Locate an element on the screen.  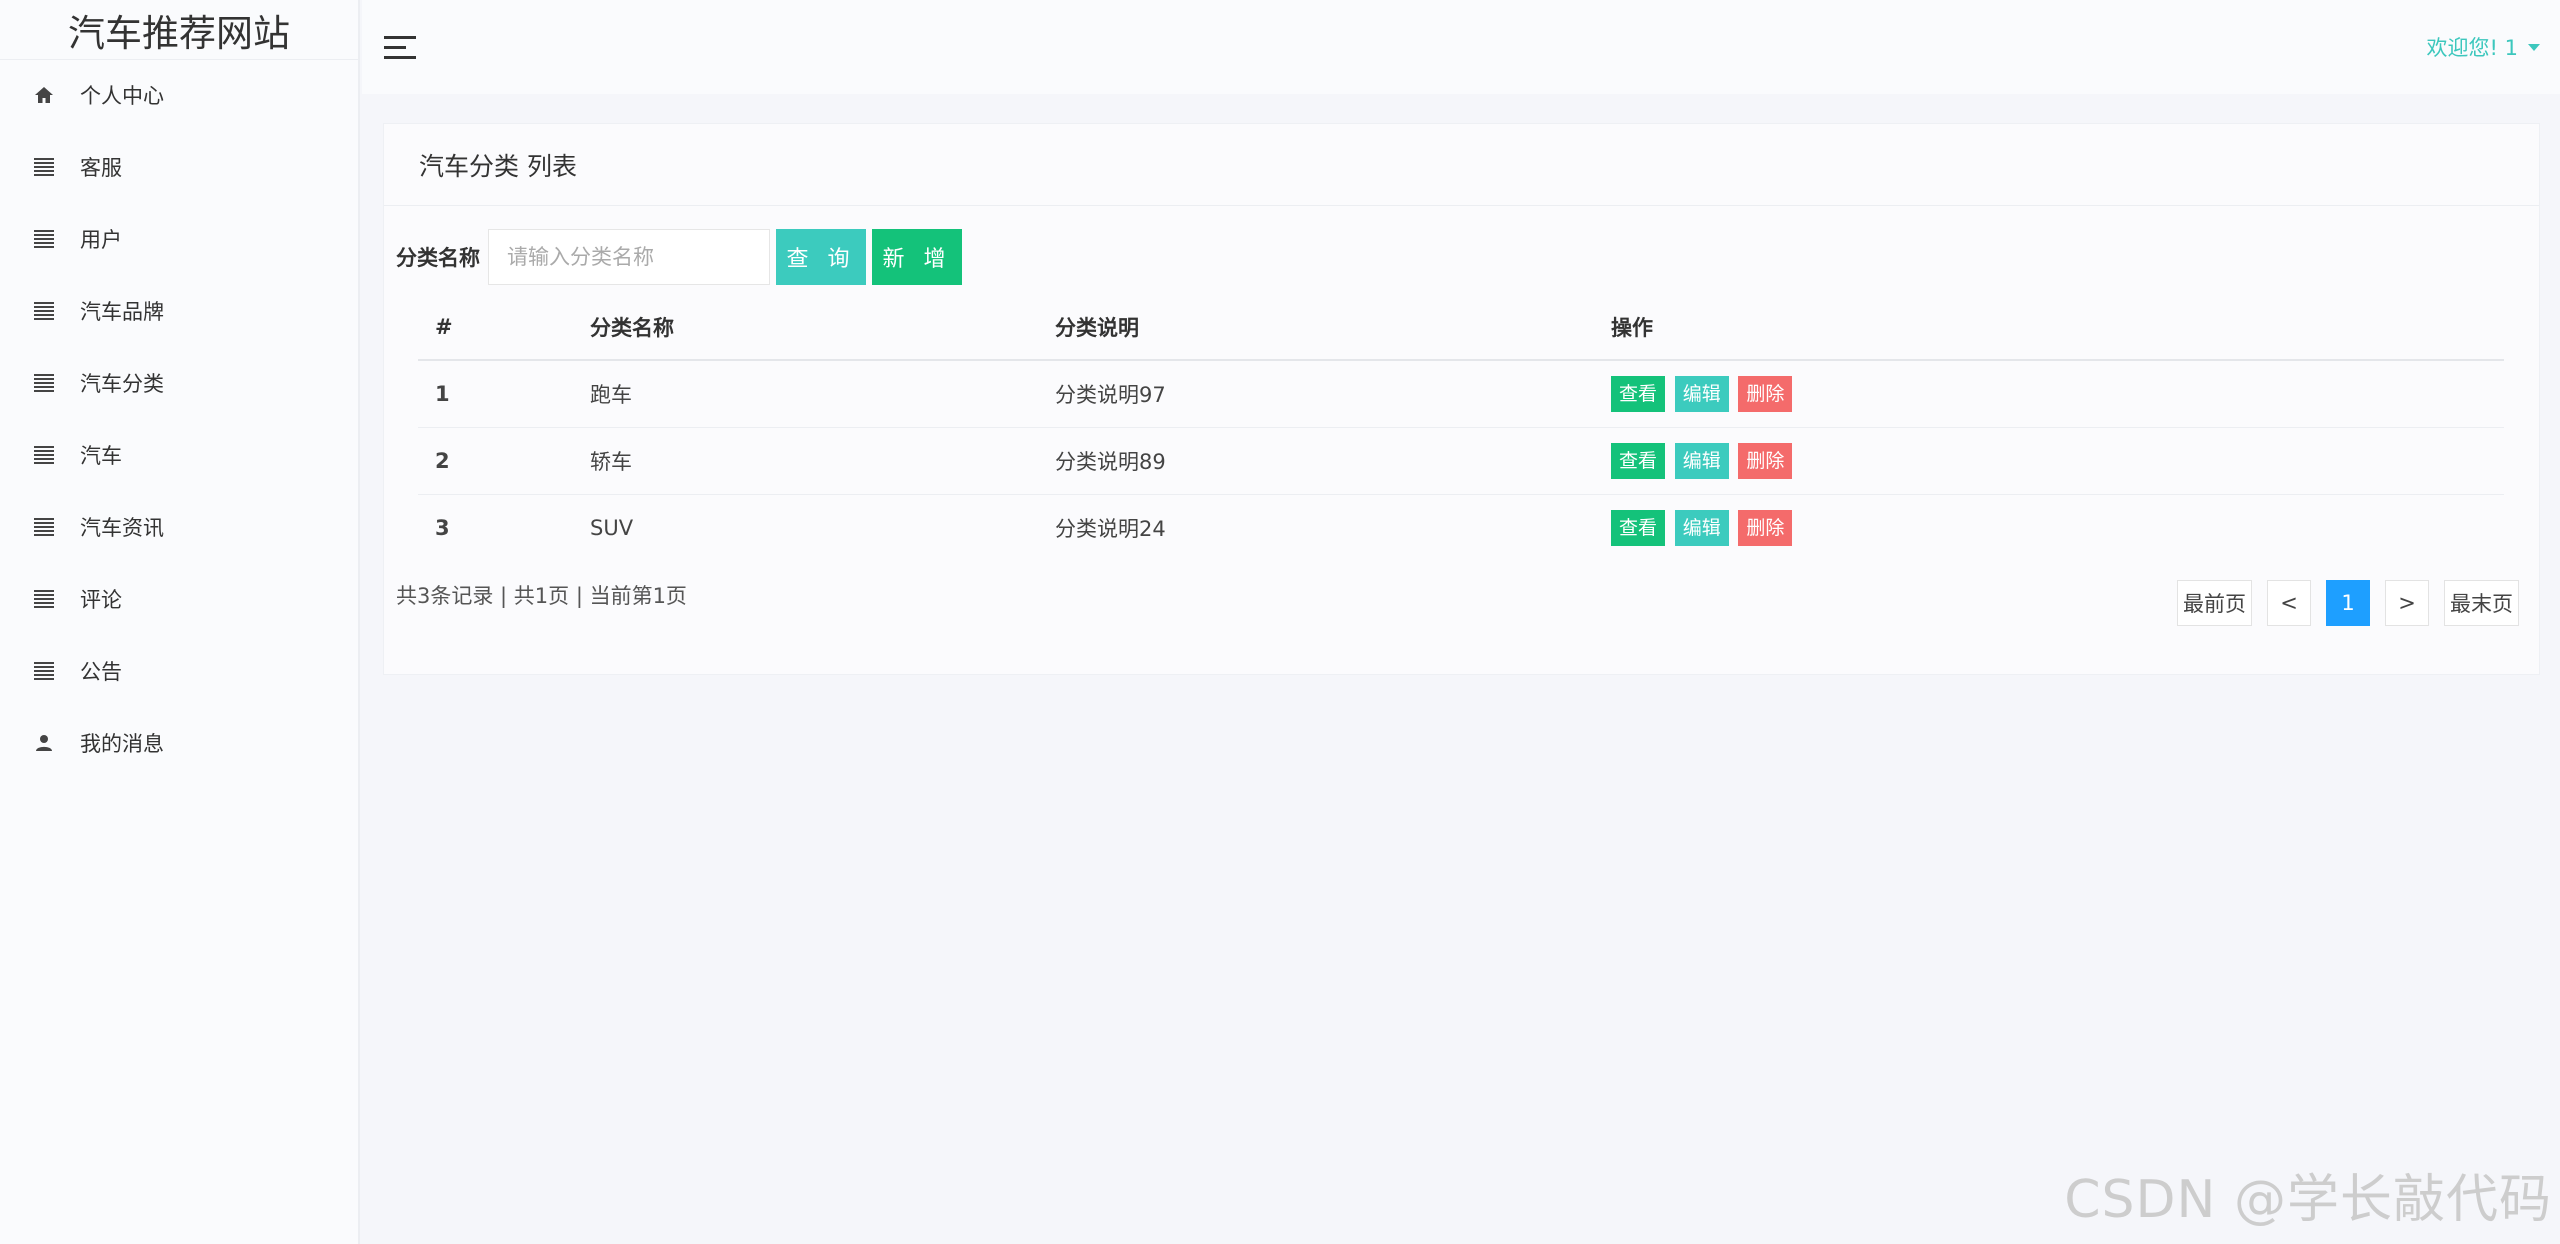
category-desc: 分类说明97 is located at coordinates (1333, 394).